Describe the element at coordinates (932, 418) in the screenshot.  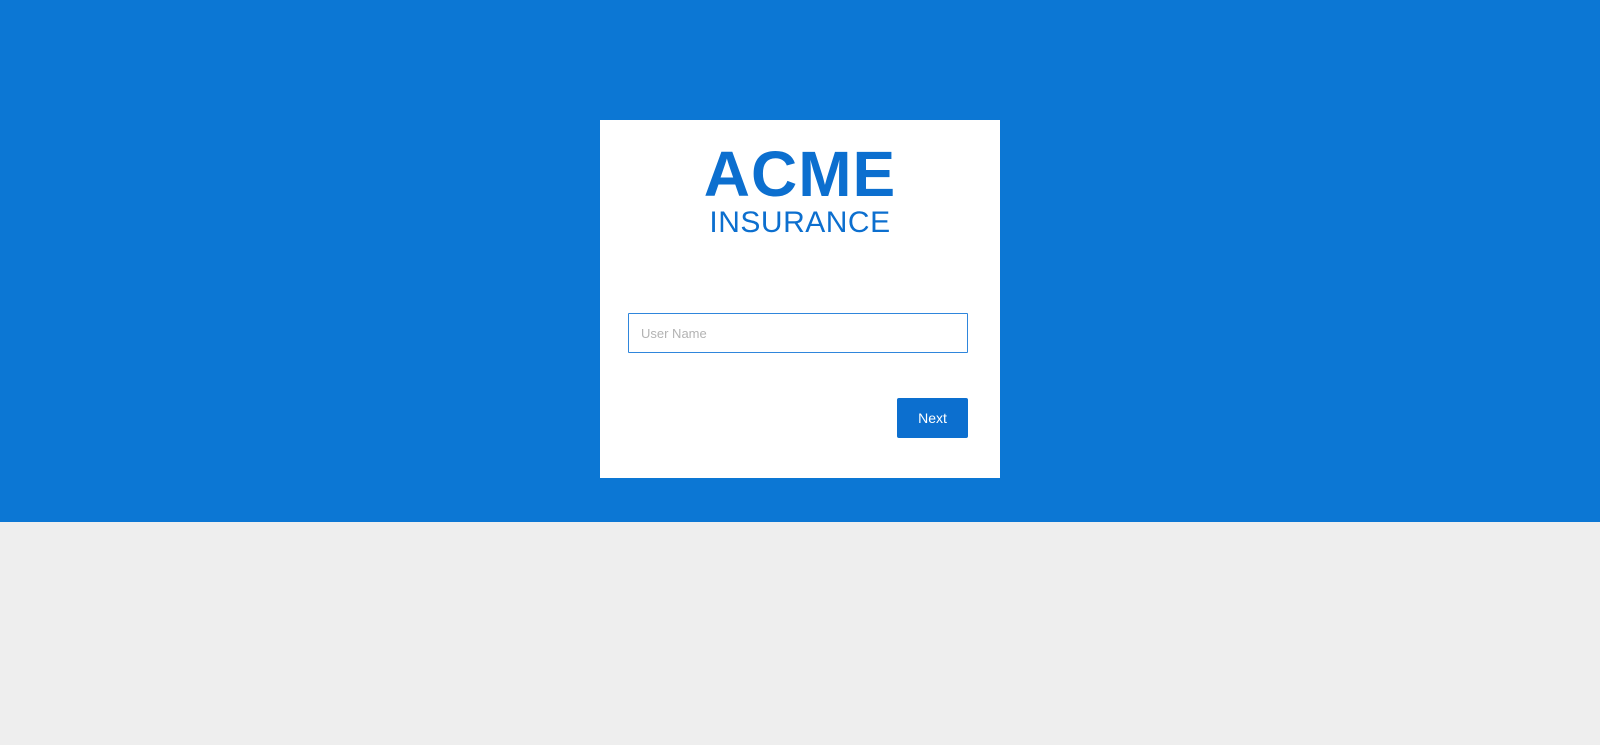
I see `next-button: Next` at that location.